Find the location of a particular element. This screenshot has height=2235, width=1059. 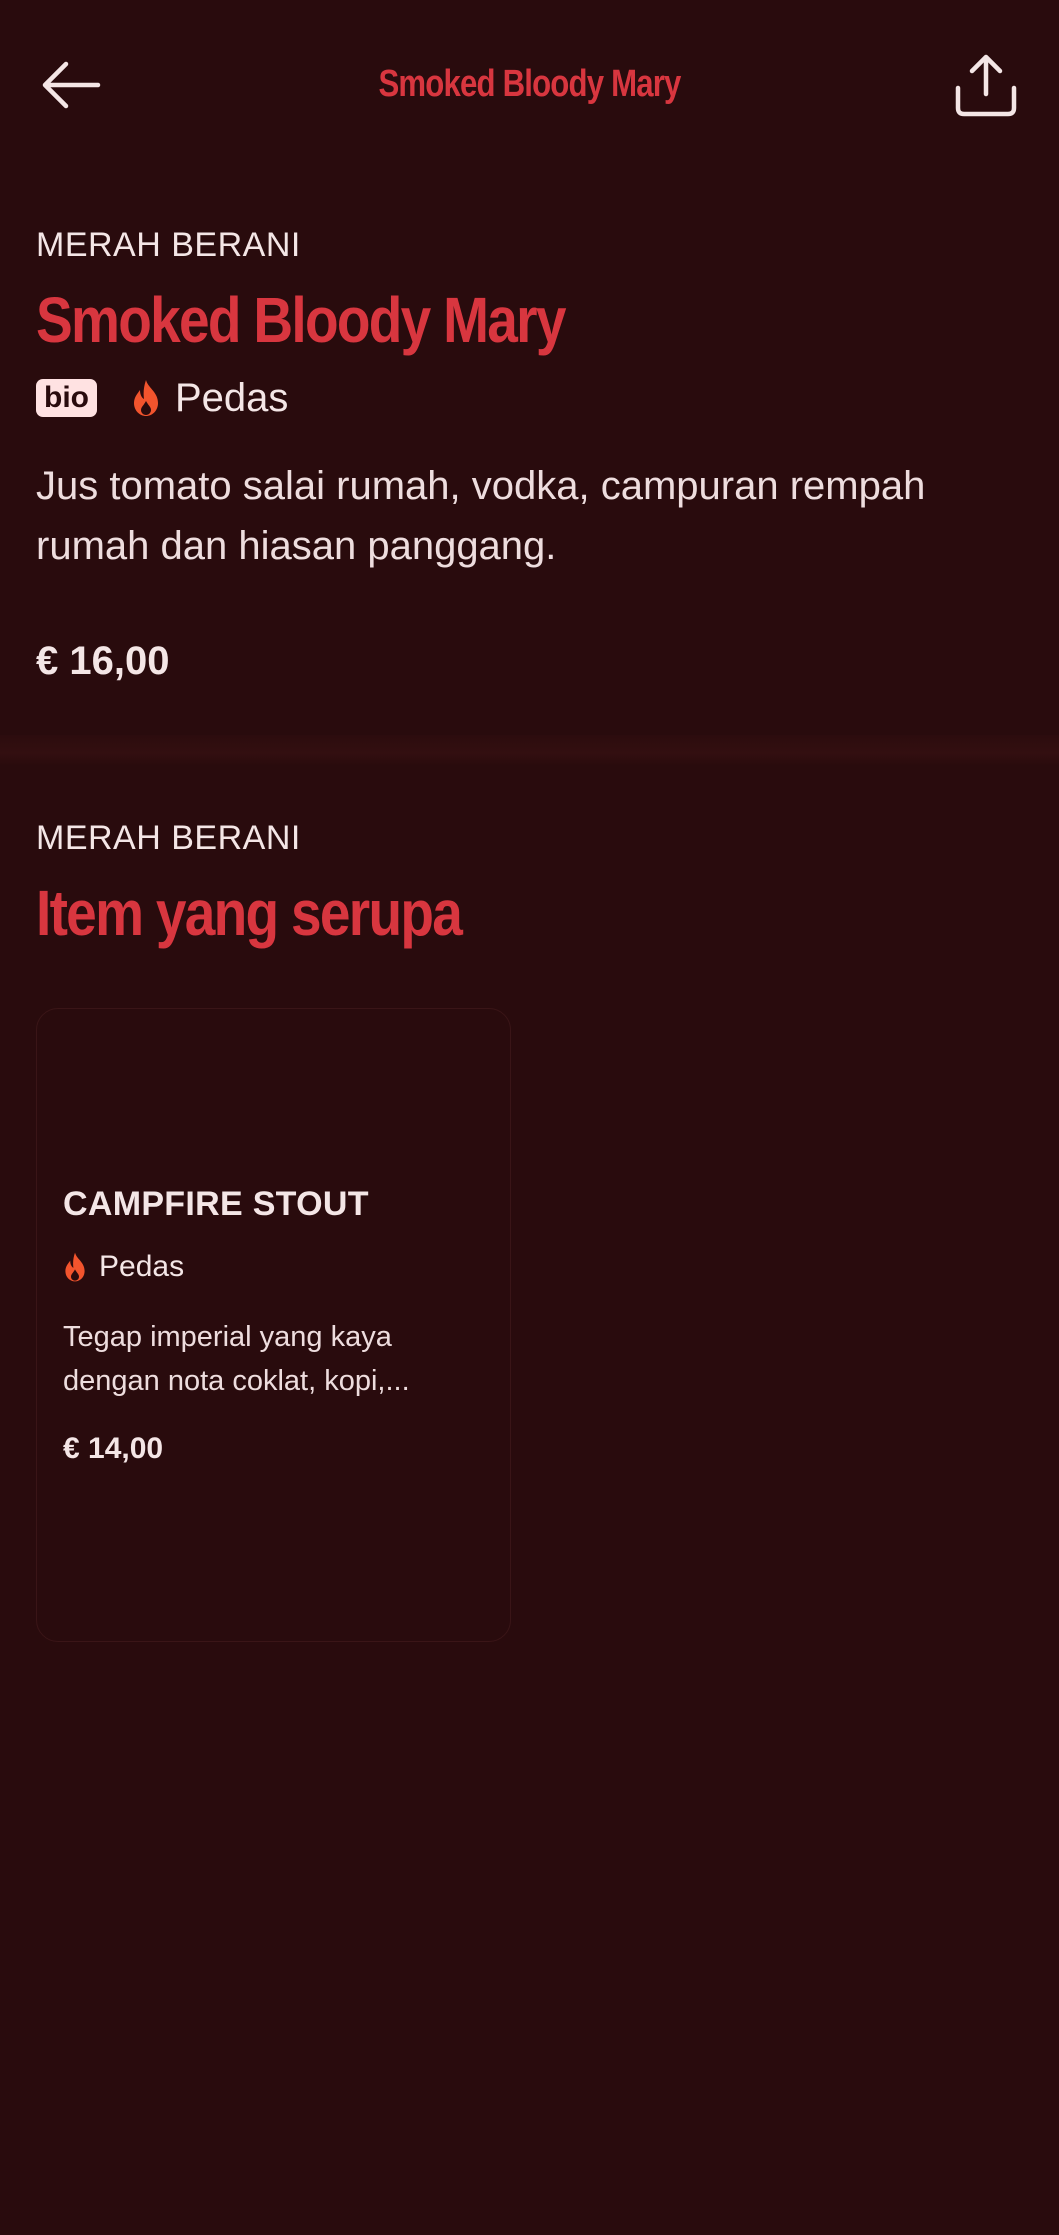

arrow-left-icon is located at coordinates (71, 85).